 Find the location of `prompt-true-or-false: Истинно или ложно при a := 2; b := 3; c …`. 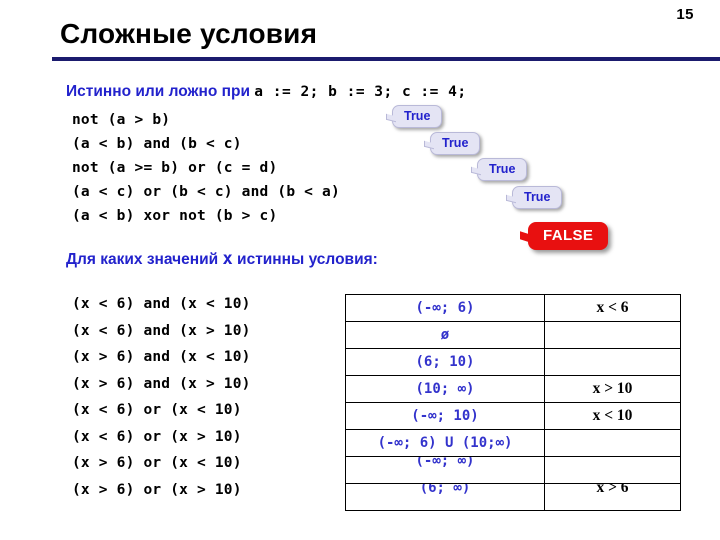

prompt-true-or-false: Истинно или ложно при a := 2; b := 3; c … is located at coordinates (266, 92).